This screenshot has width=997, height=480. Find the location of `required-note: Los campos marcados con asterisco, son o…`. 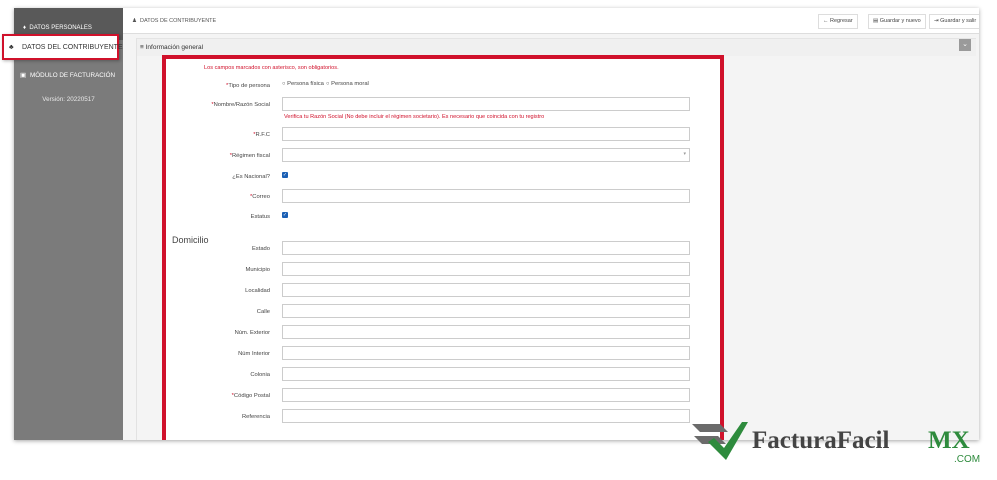

required-note: Los campos marcados con asterisco, son o… is located at coordinates (271, 68).